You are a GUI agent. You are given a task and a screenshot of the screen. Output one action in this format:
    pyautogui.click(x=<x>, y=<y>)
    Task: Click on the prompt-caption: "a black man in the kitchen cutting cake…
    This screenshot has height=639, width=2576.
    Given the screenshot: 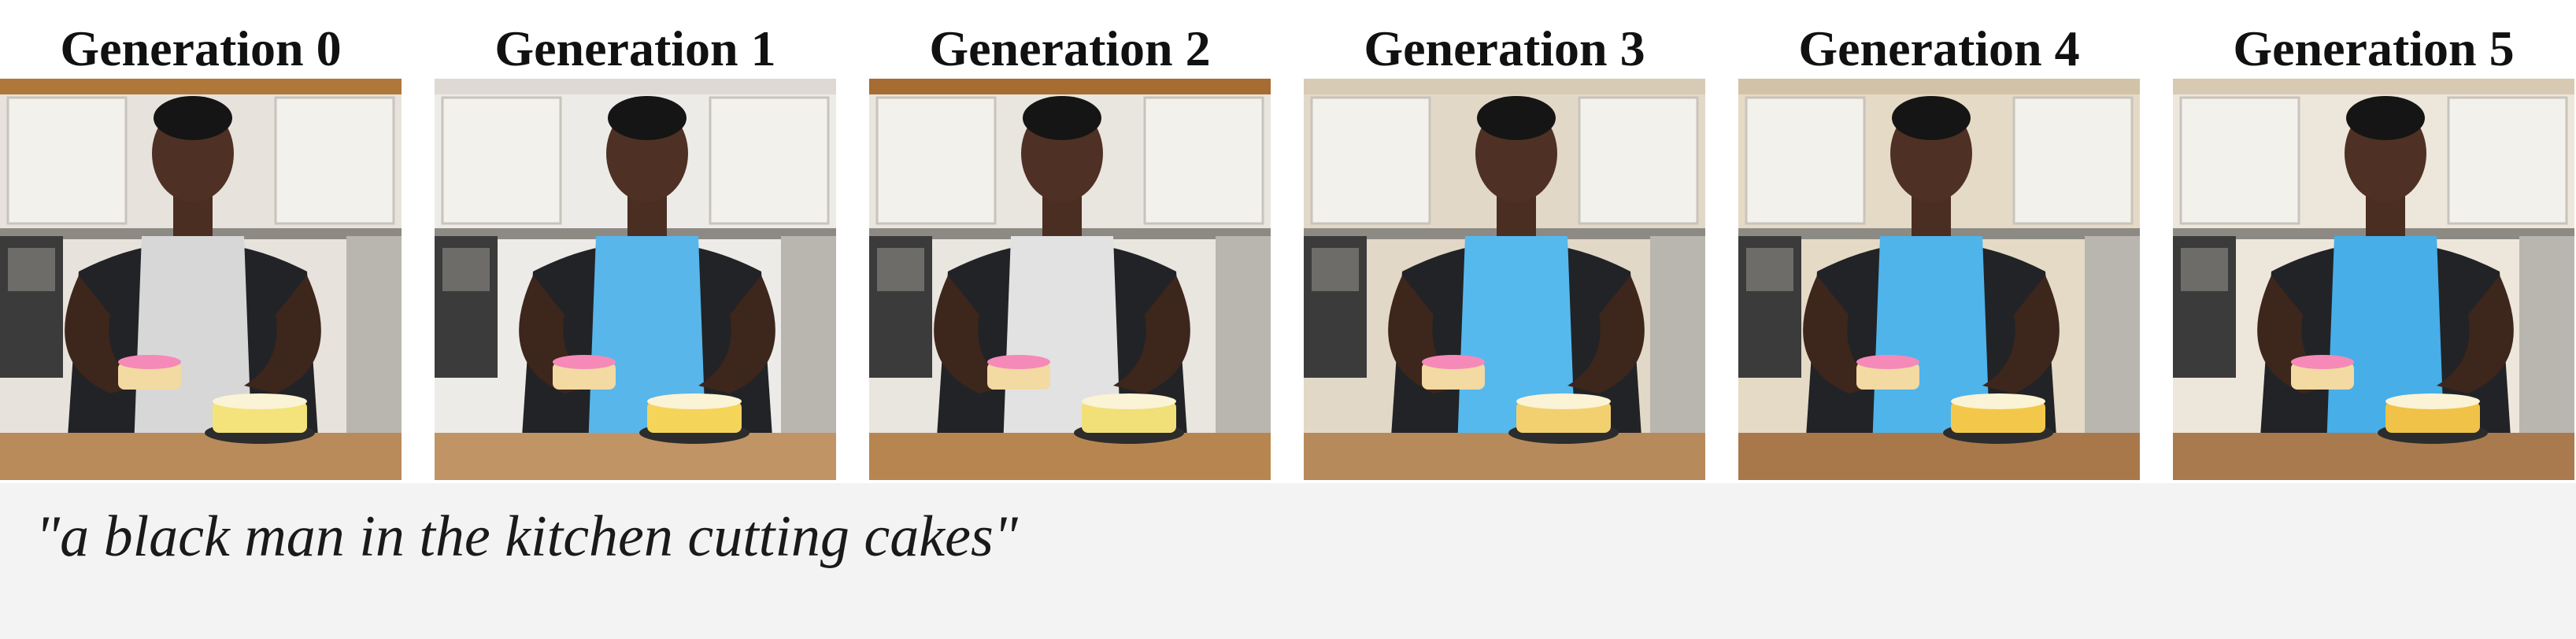 What is the action you would take?
    pyautogui.click(x=526, y=536)
    